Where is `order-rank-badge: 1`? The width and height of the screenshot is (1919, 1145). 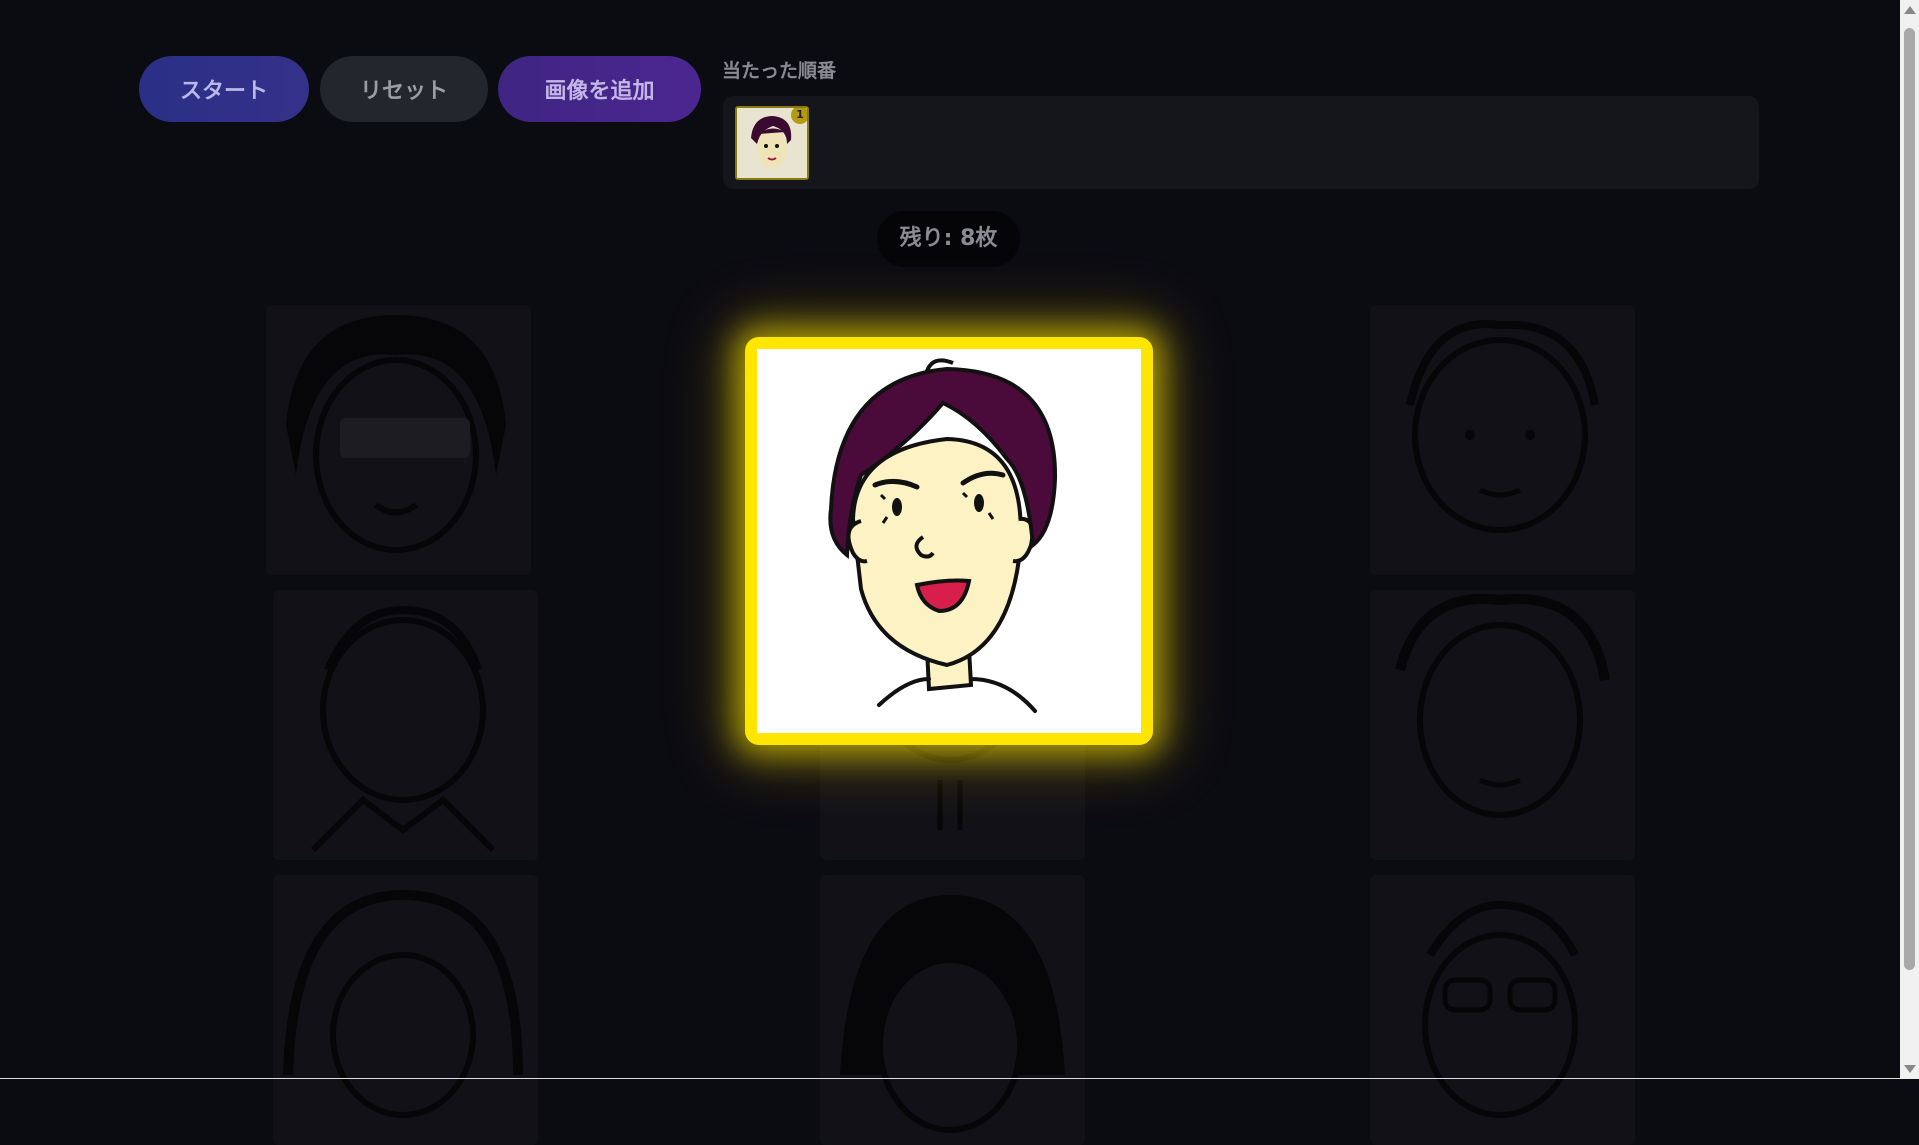 order-rank-badge: 1 is located at coordinates (799, 116).